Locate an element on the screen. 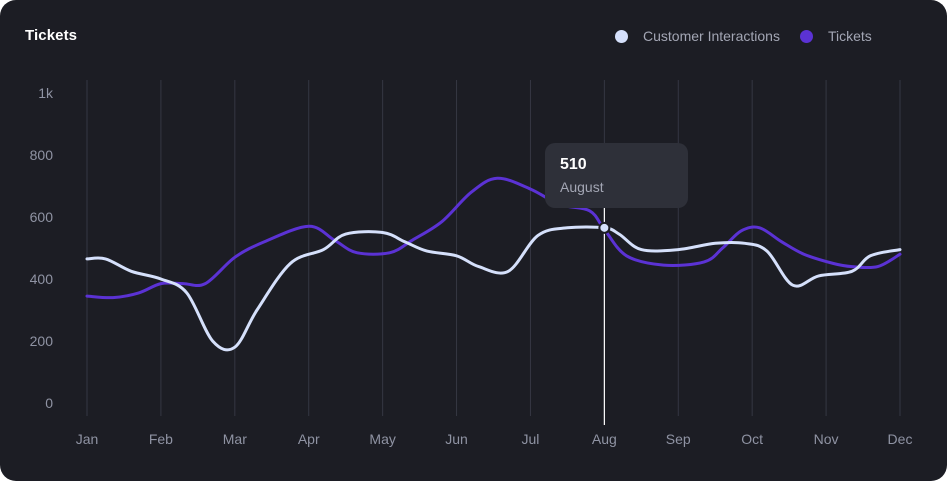 This screenshot has height=481, width=947. tooltip-label: August is located at coordinates (582, 187).